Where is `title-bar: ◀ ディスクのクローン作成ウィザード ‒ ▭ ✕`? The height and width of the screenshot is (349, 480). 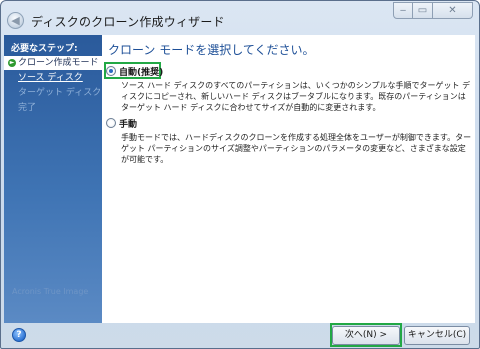 title-bar: ◀ ディスクのクローン作成ウィザード ‒ ▭ ✕ is located at coordinates (240, 18).